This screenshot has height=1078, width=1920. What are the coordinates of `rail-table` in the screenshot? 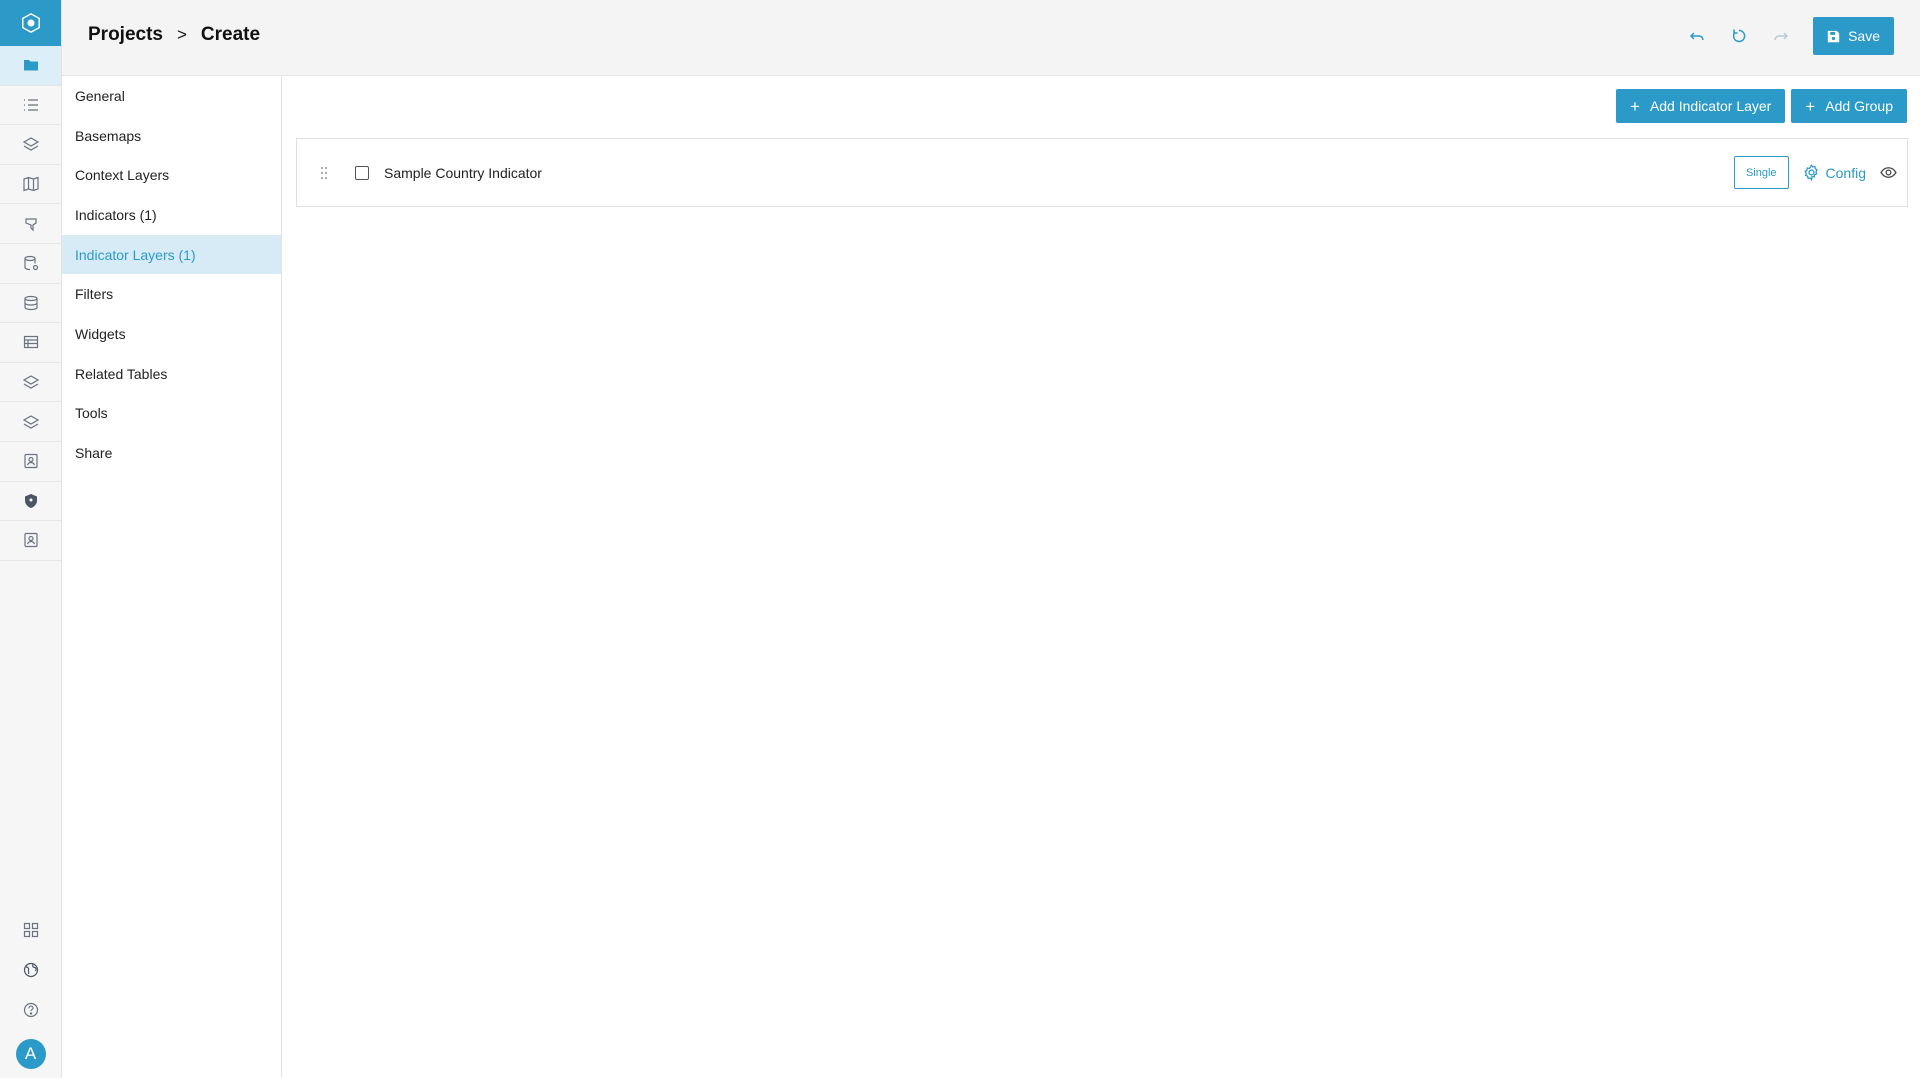 It's located at (30, 343).